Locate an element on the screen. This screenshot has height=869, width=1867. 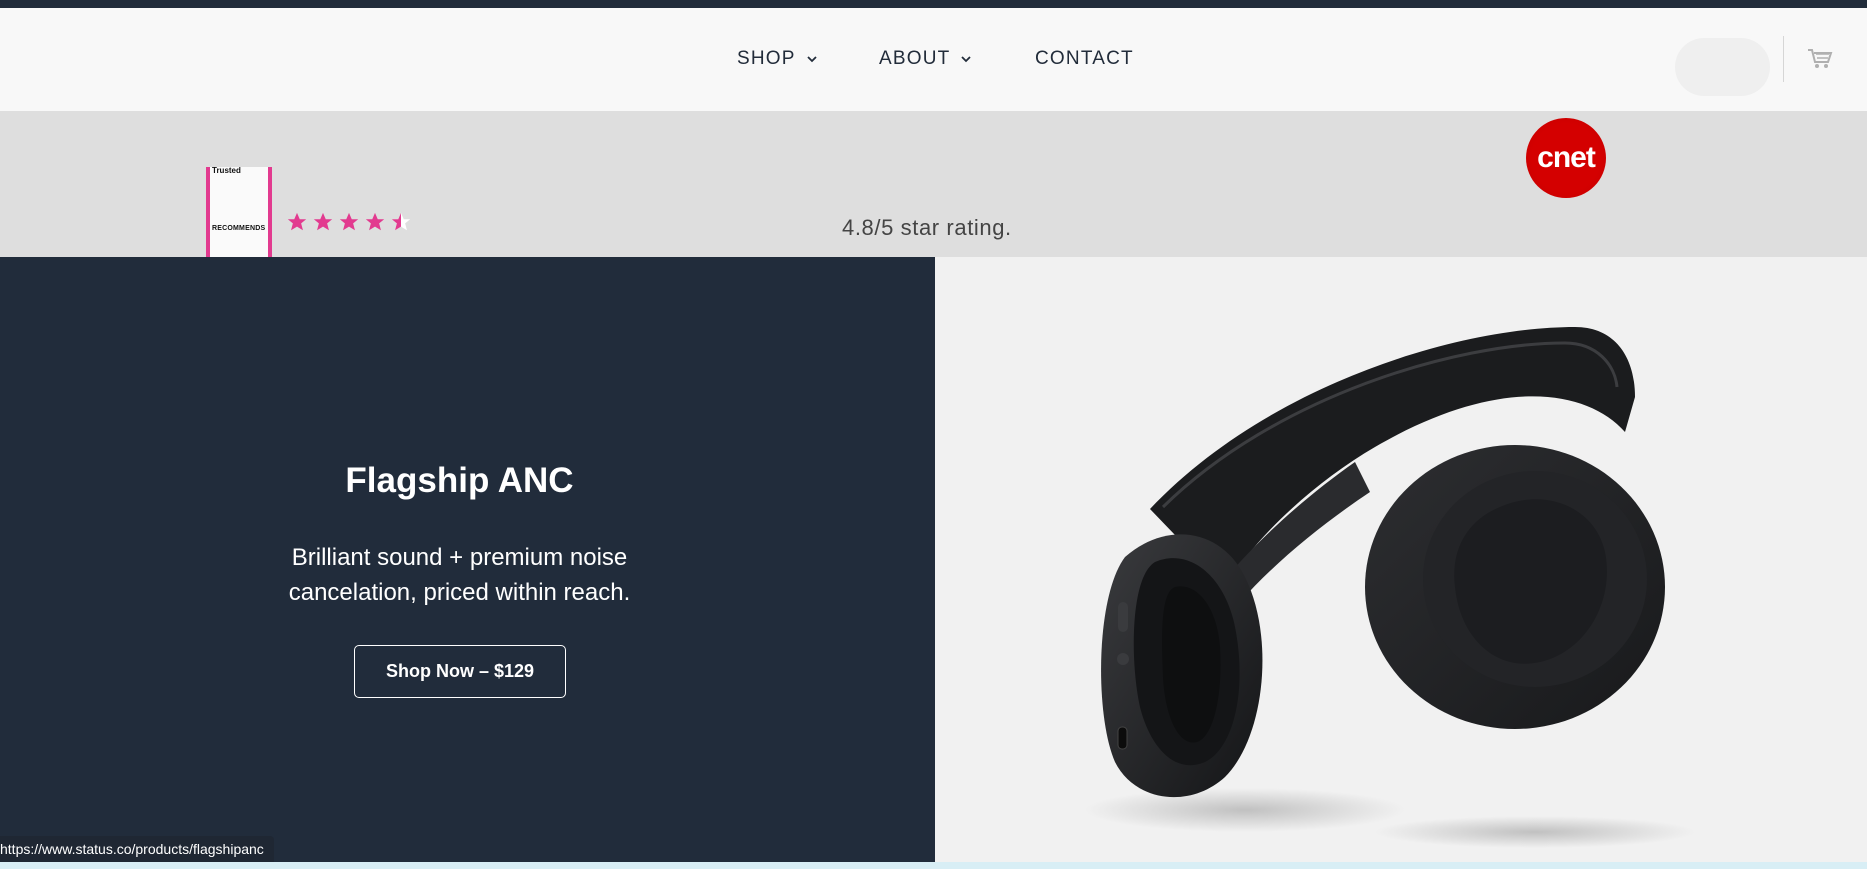
main-nav: SHOP ABOUT CONTACT is located at coordinates (933, 59).